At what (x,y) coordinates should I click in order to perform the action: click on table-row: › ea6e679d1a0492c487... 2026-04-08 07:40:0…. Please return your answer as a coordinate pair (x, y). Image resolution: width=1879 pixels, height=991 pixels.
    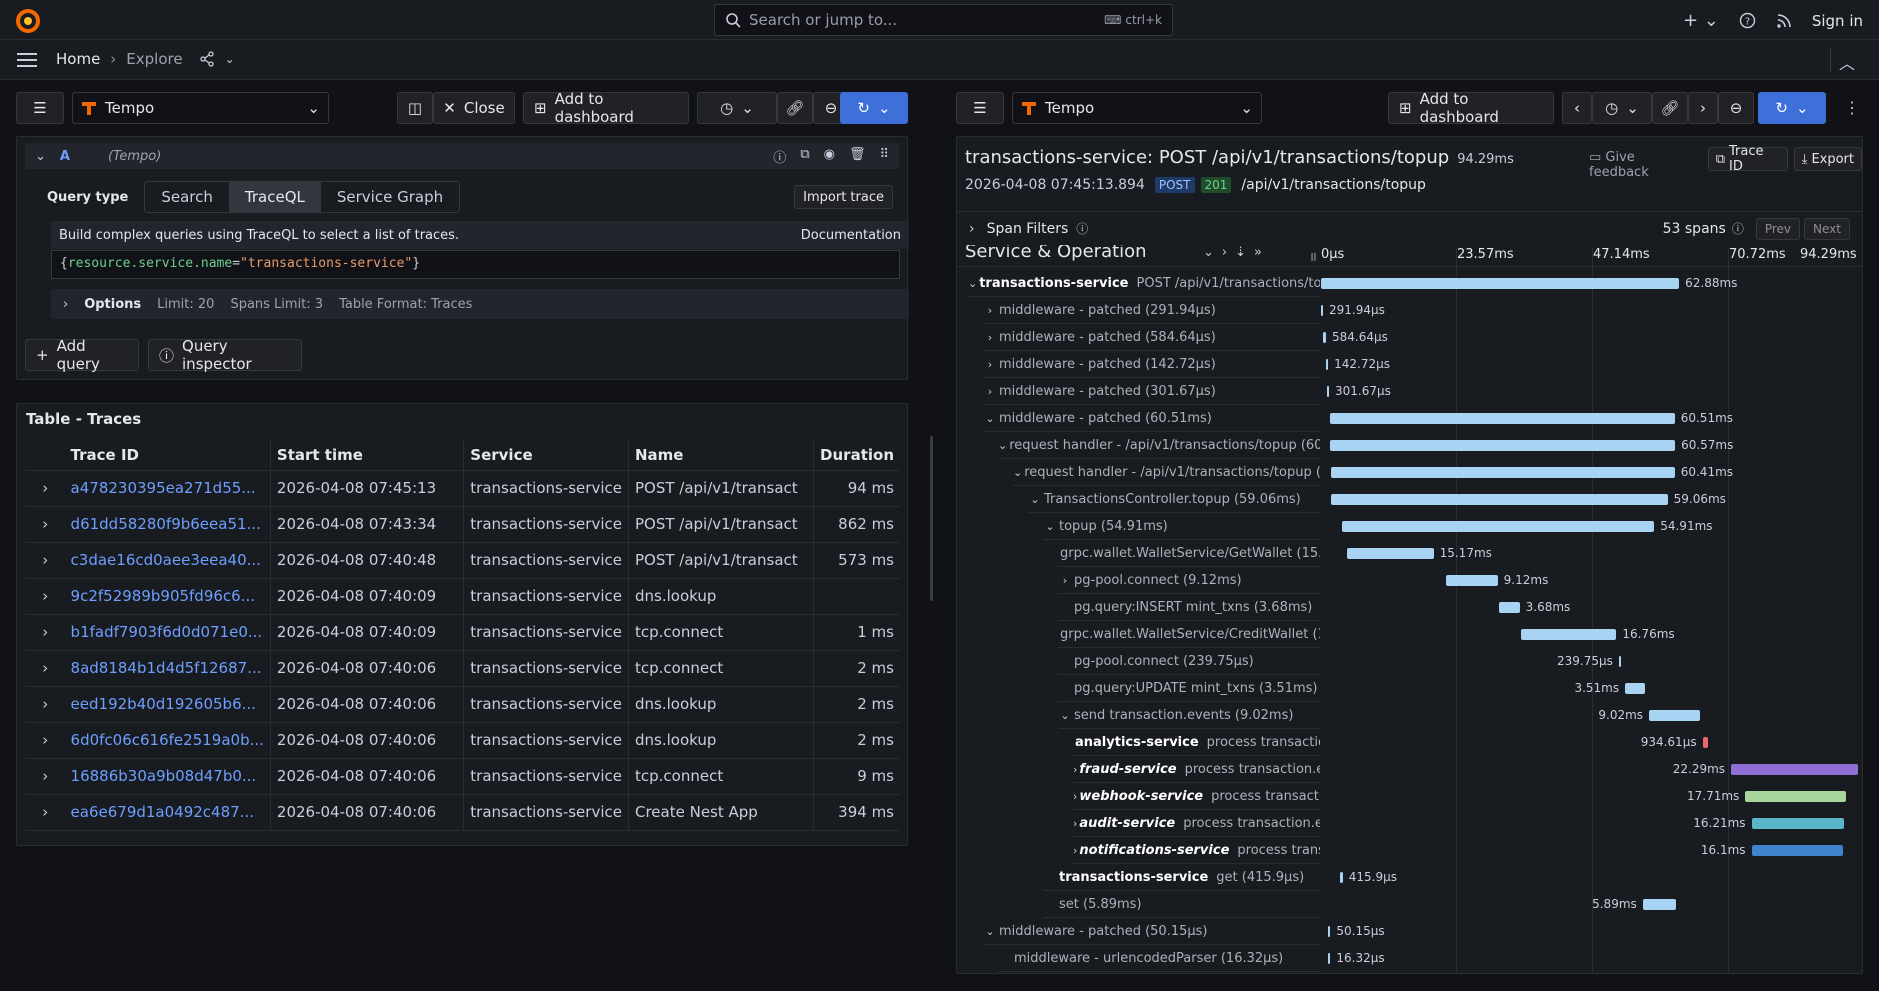
    Looking at the image, I should click on (463, 812).